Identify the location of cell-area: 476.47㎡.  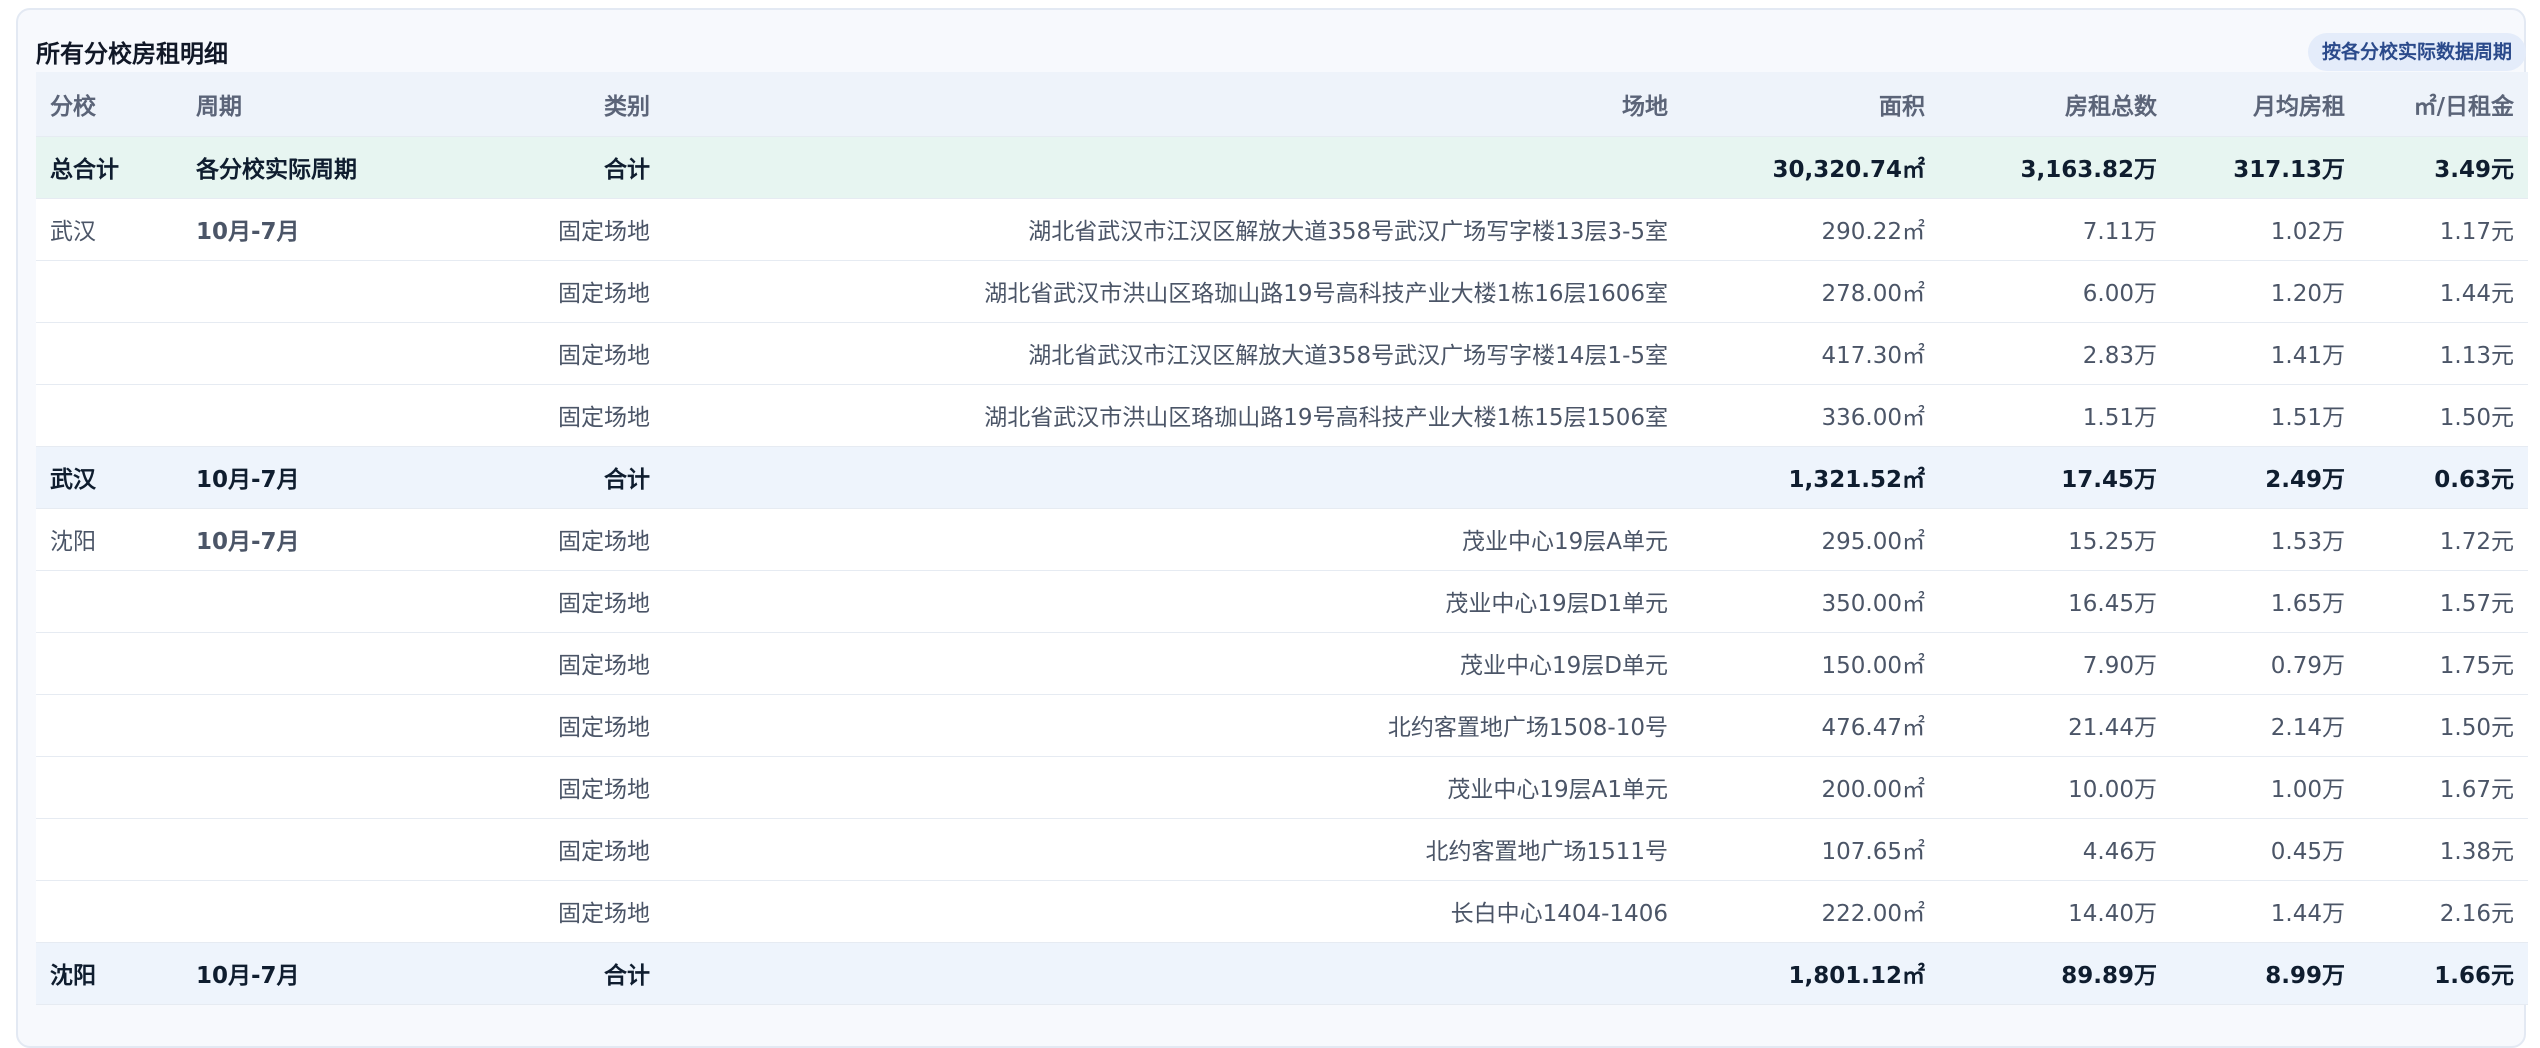
(1810, 725).